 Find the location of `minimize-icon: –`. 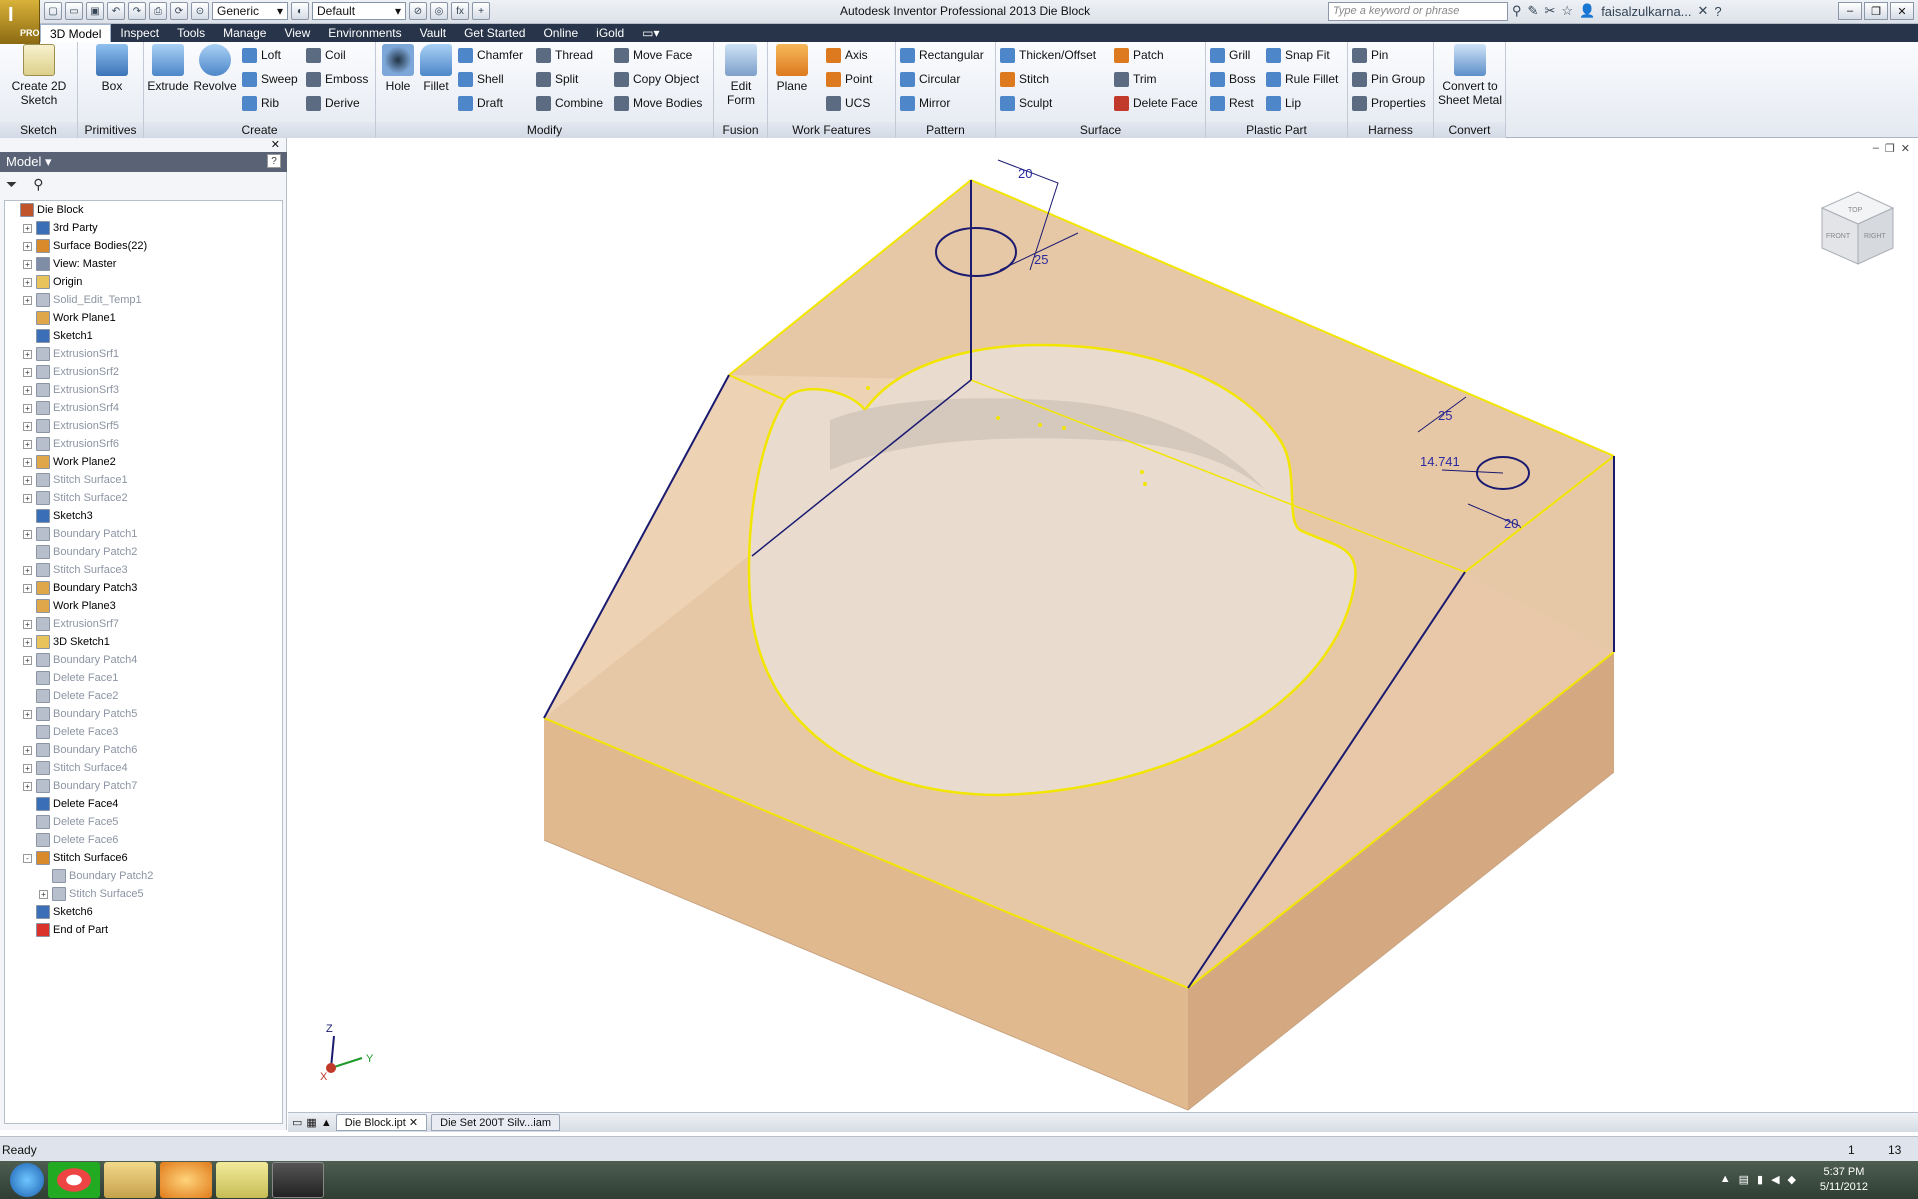

minimize-icon: – is located at coordinates (1850, 11).